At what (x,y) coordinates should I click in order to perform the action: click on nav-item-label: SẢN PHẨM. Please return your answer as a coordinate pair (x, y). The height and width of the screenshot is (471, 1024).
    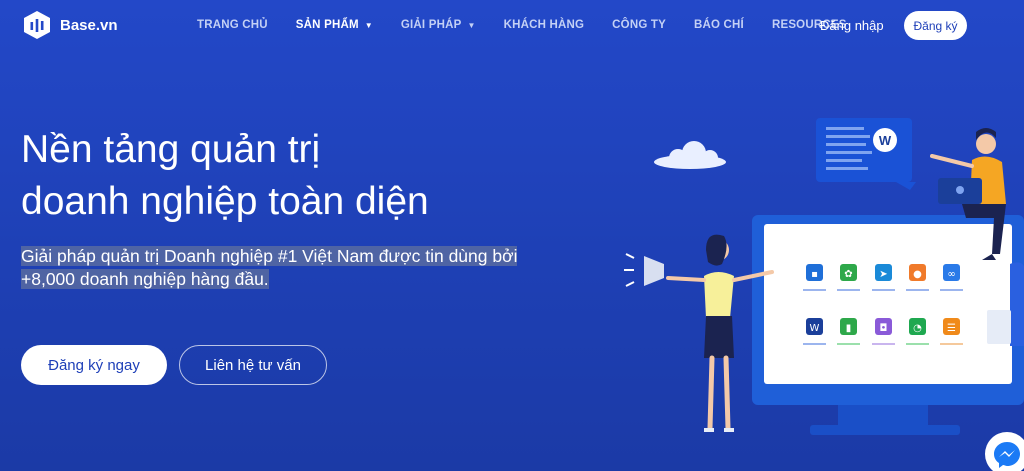
    Looking at the image, I should click on (327, 25).